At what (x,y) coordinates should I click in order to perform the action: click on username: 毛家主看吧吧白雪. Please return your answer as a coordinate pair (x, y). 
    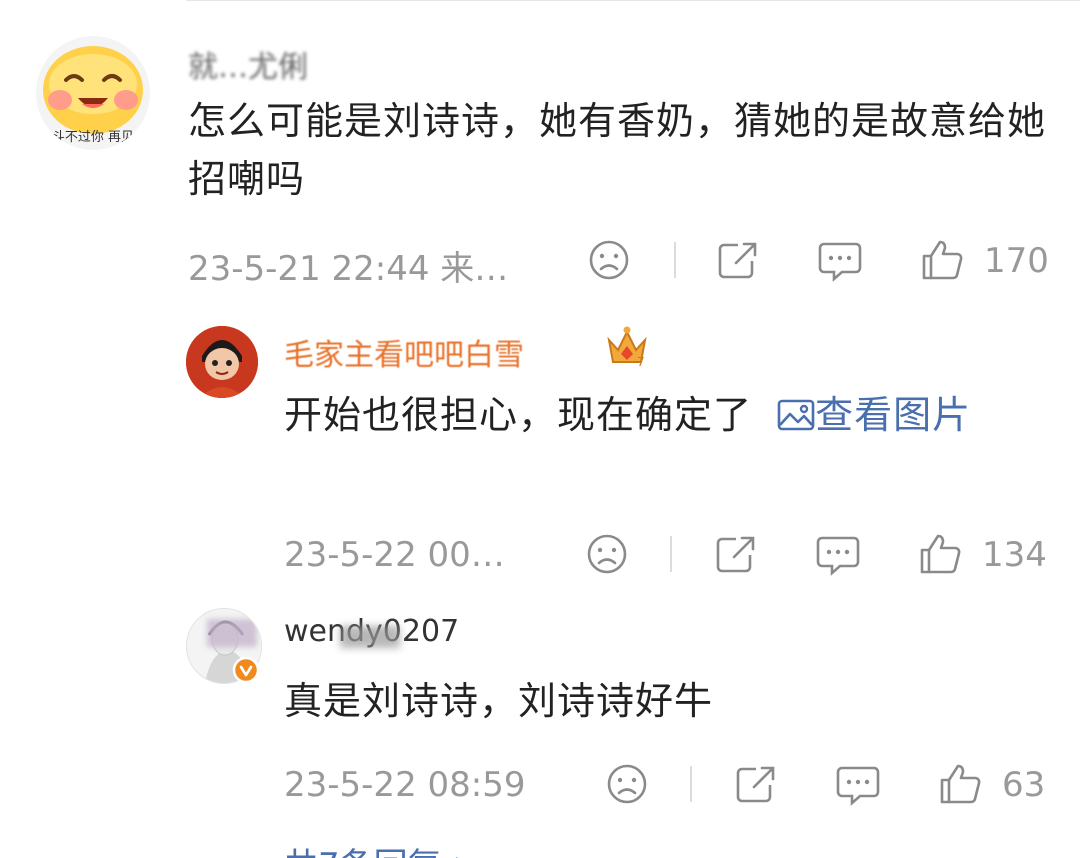
    Looking at the image, I should click on (404, 352).